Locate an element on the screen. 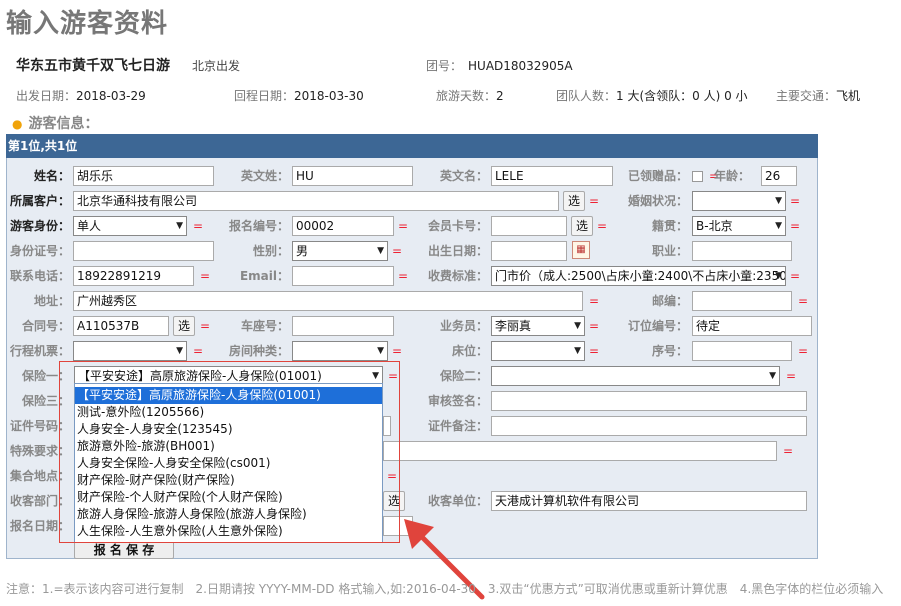  bed-label: 床位： is located at coordinates (469, 351).